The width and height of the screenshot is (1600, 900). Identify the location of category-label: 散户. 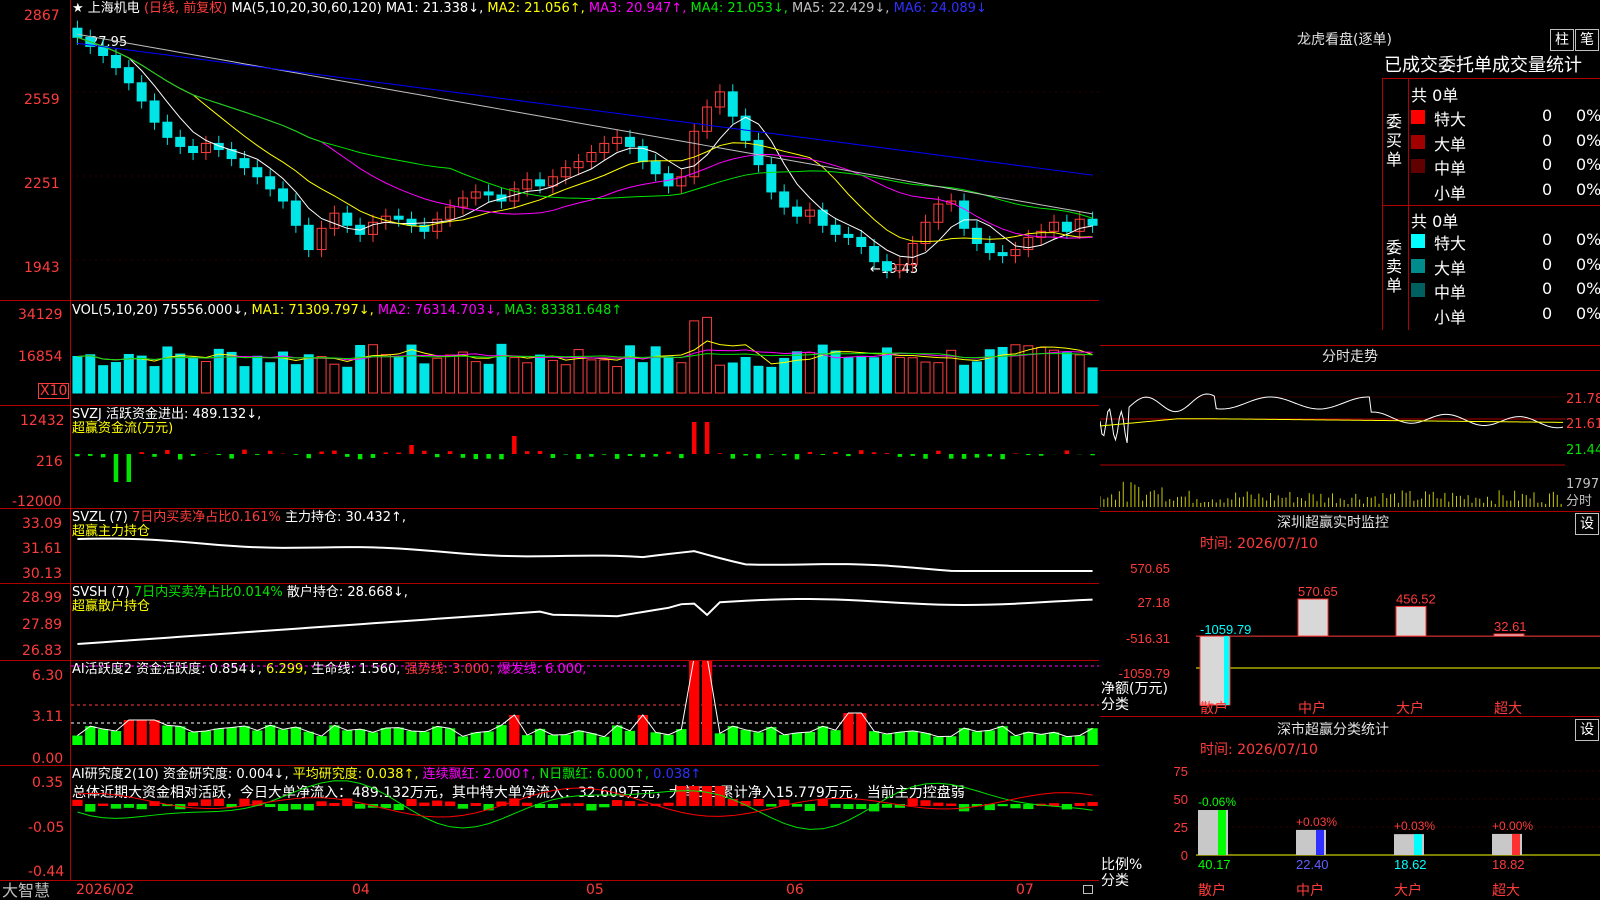
(1212, 890).